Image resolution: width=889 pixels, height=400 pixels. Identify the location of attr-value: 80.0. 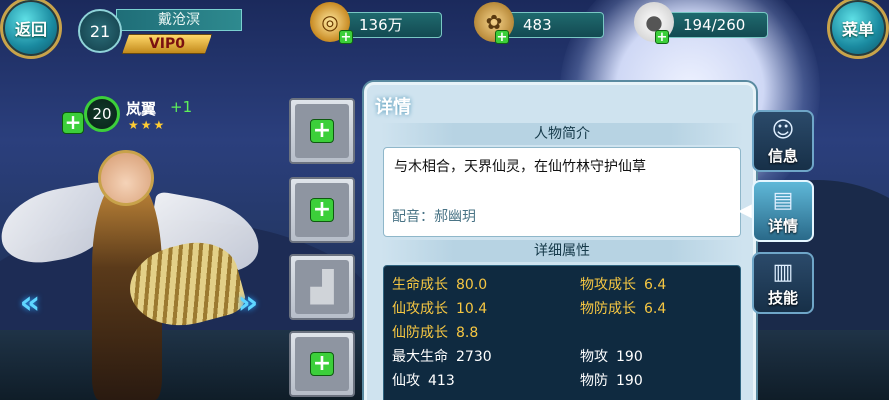
(472, 285).